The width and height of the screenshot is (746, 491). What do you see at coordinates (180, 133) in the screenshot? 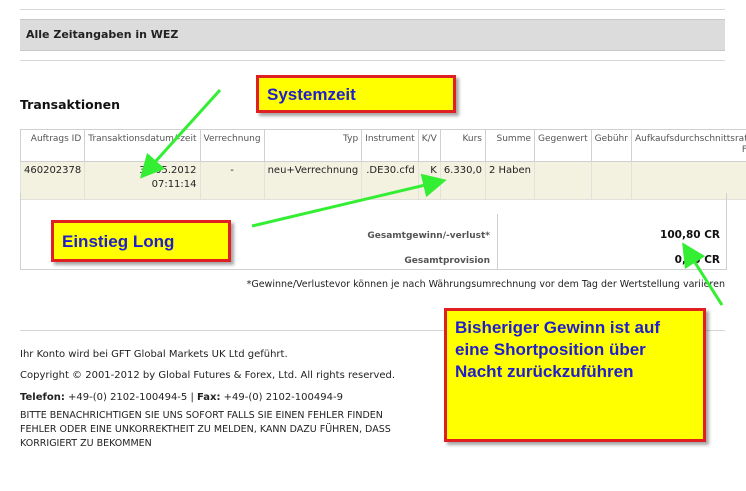
I see `systemzeit-arrow` at bounding box center [180, 133].